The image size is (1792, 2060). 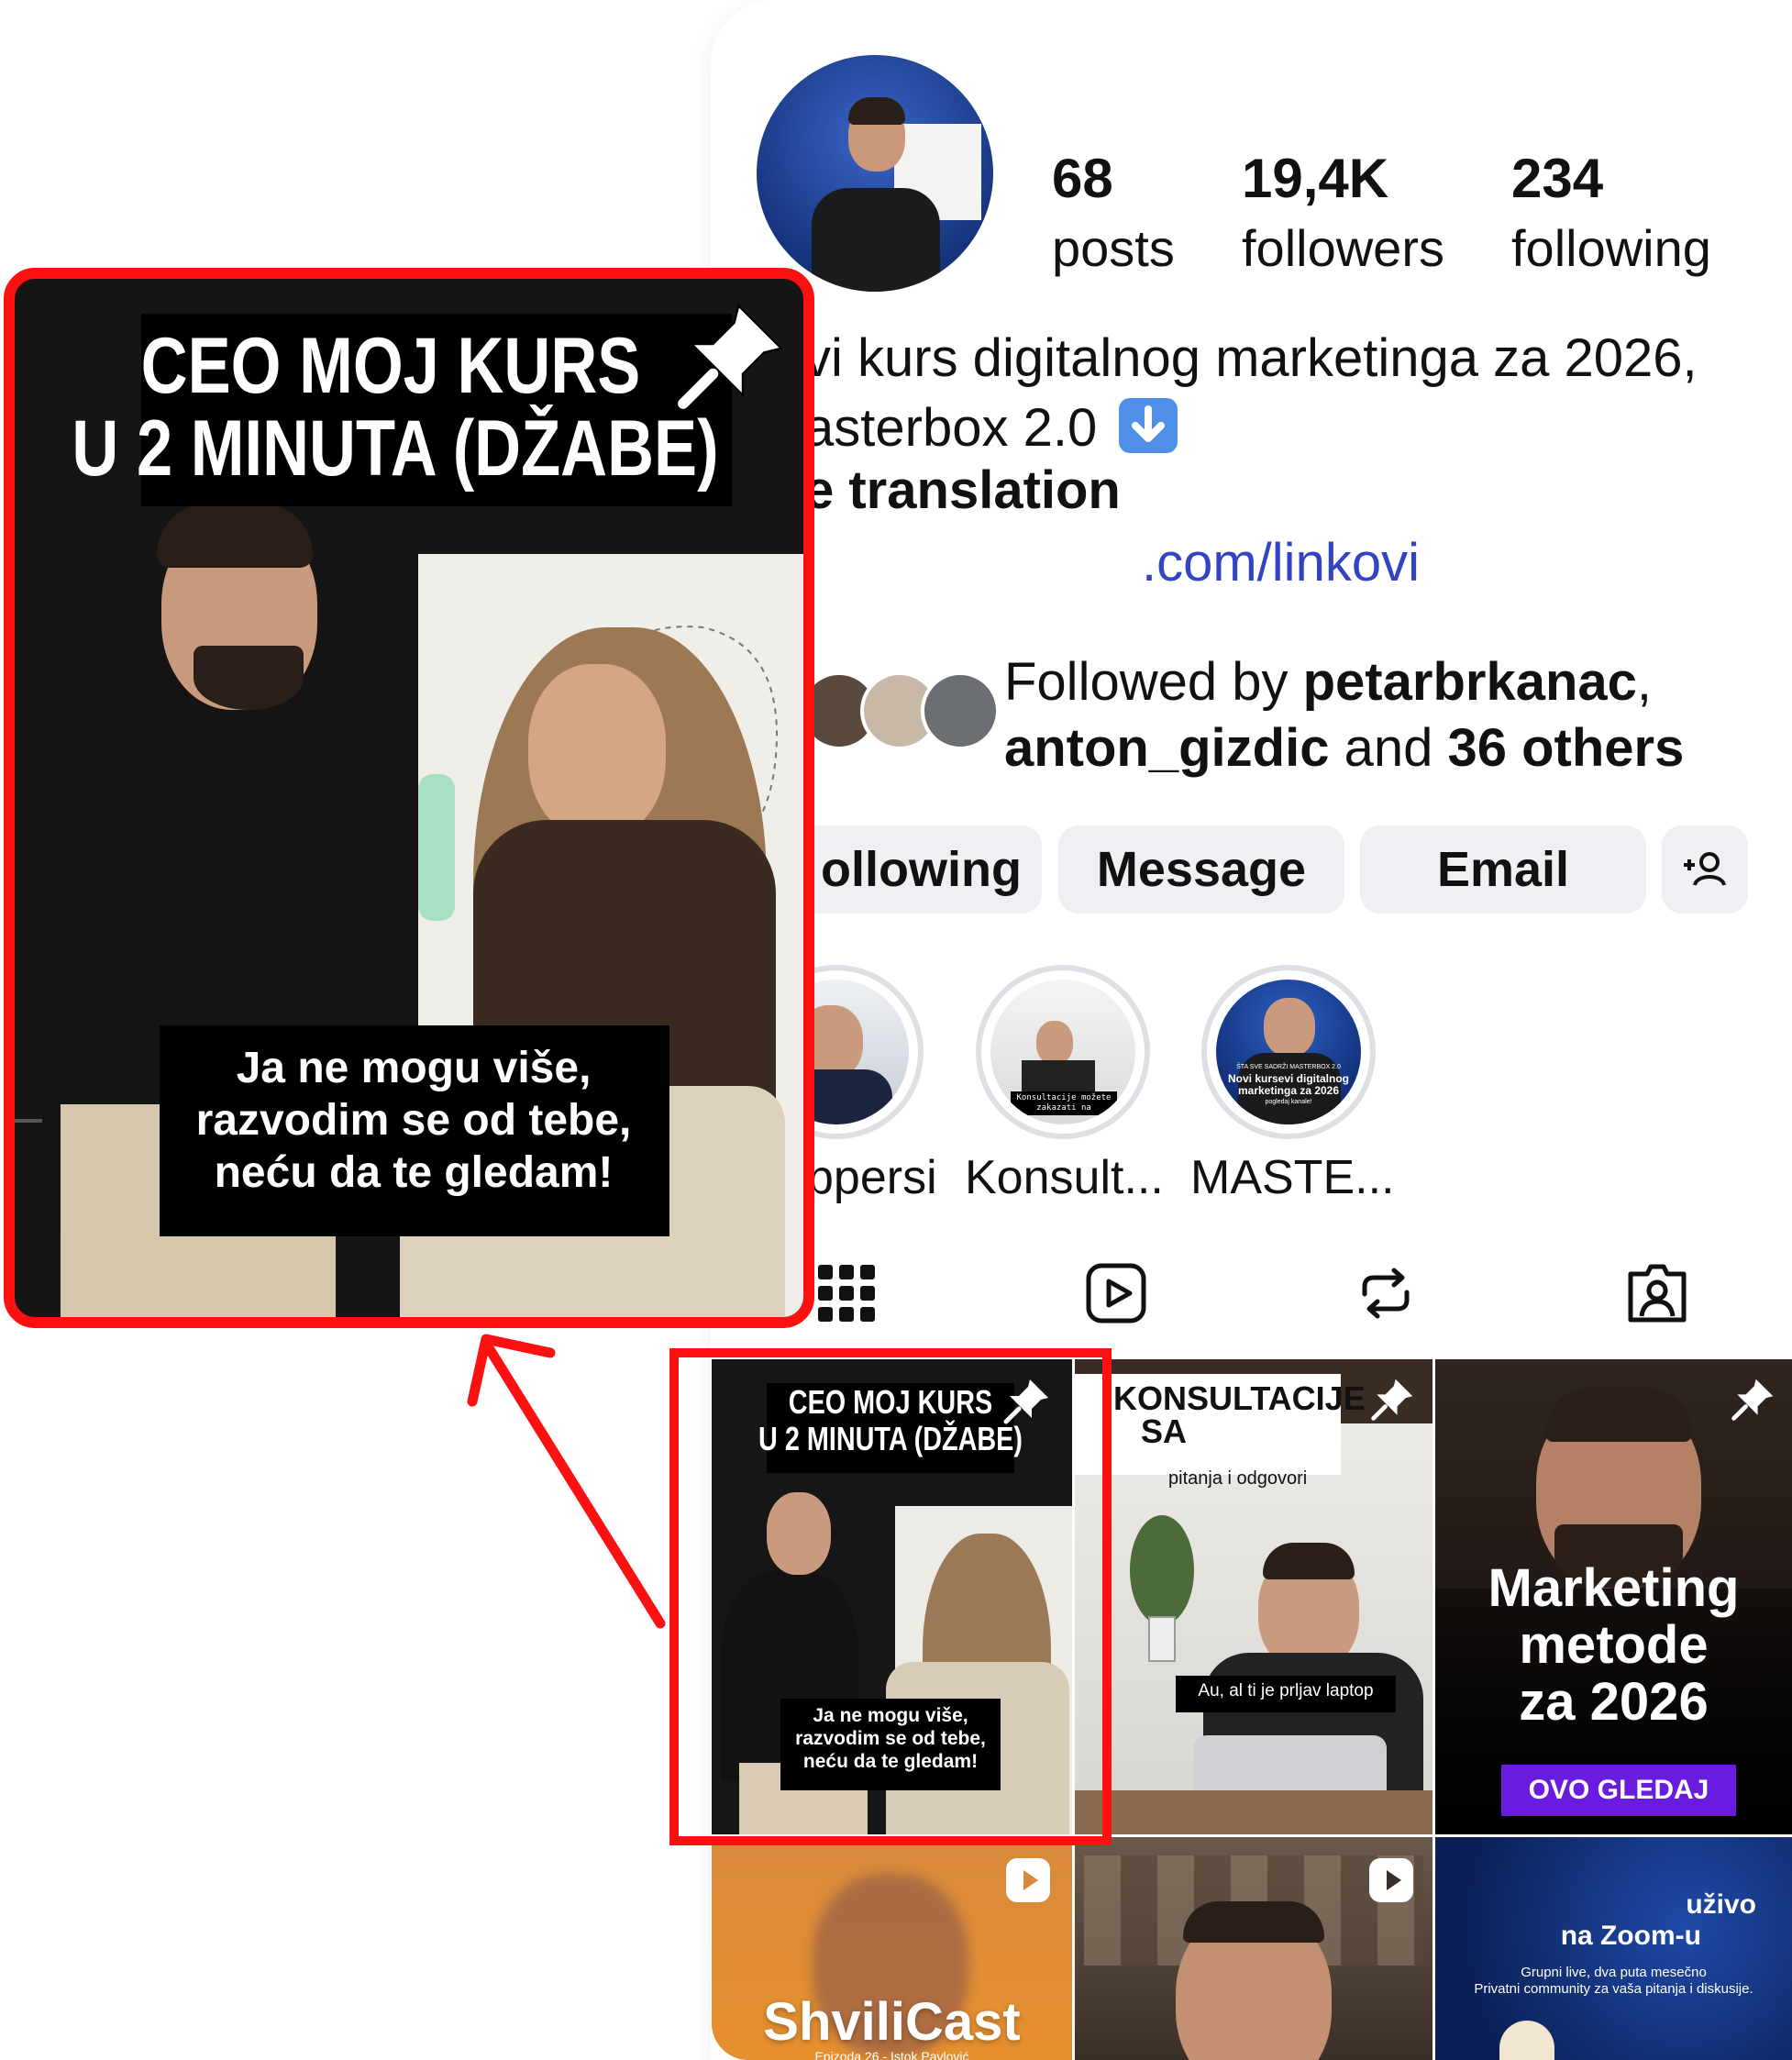 What do you see at coordinates (872, 1178) in the screenshot?
I see `highlight-1-label: ppersi` at bounding box center [872, 1178].